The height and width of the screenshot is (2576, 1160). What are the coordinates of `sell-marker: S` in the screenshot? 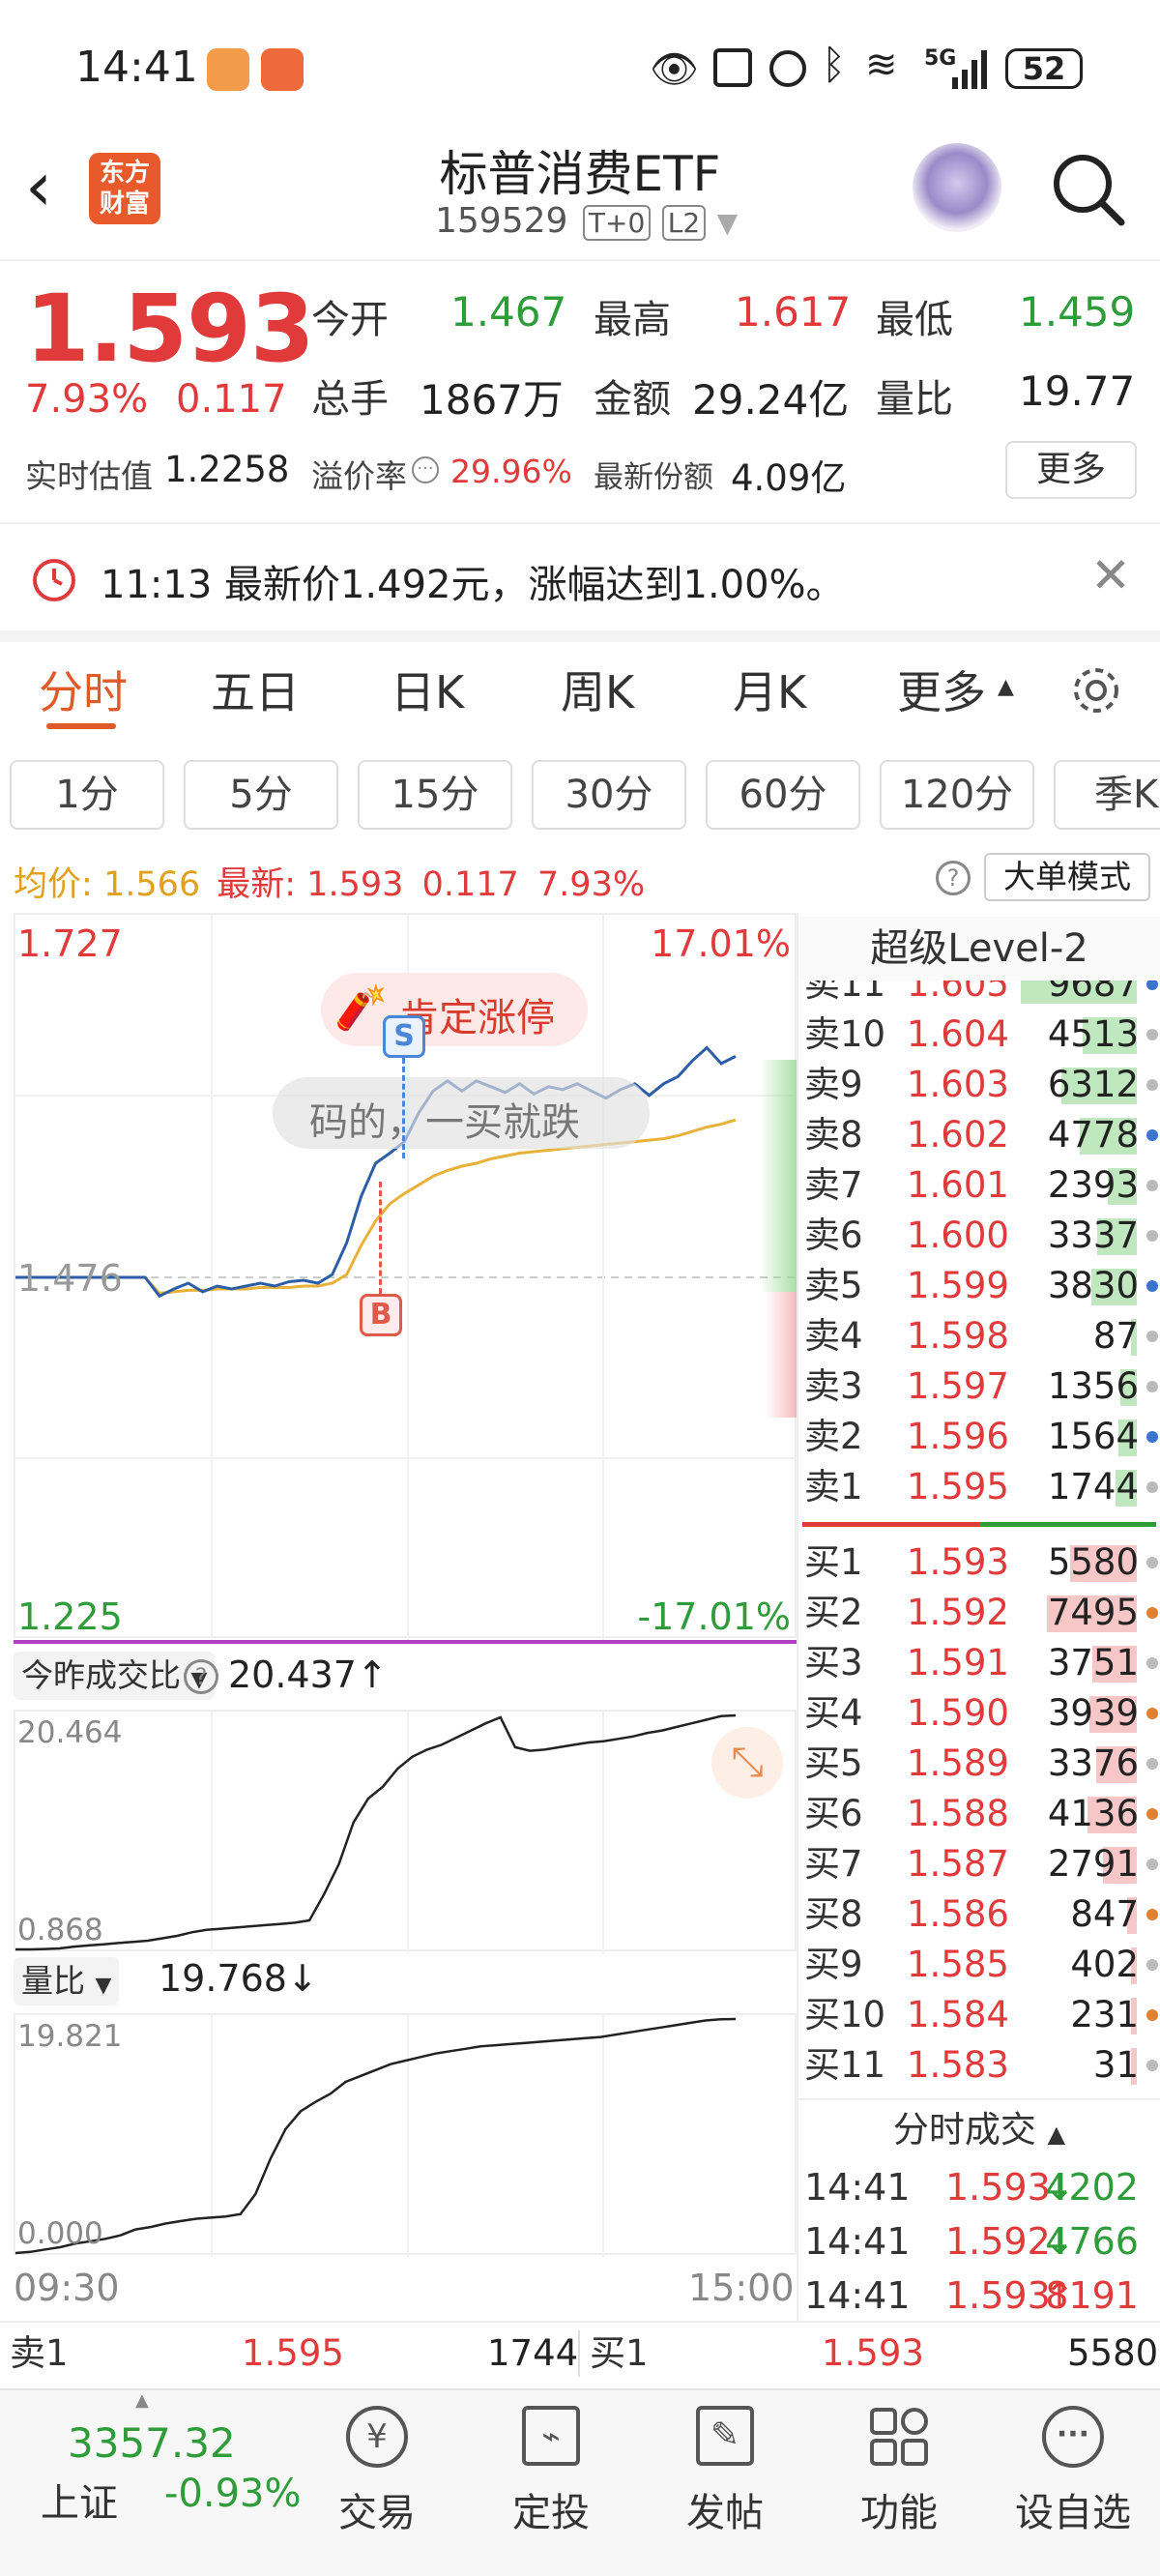 It's located at (404, 1036).